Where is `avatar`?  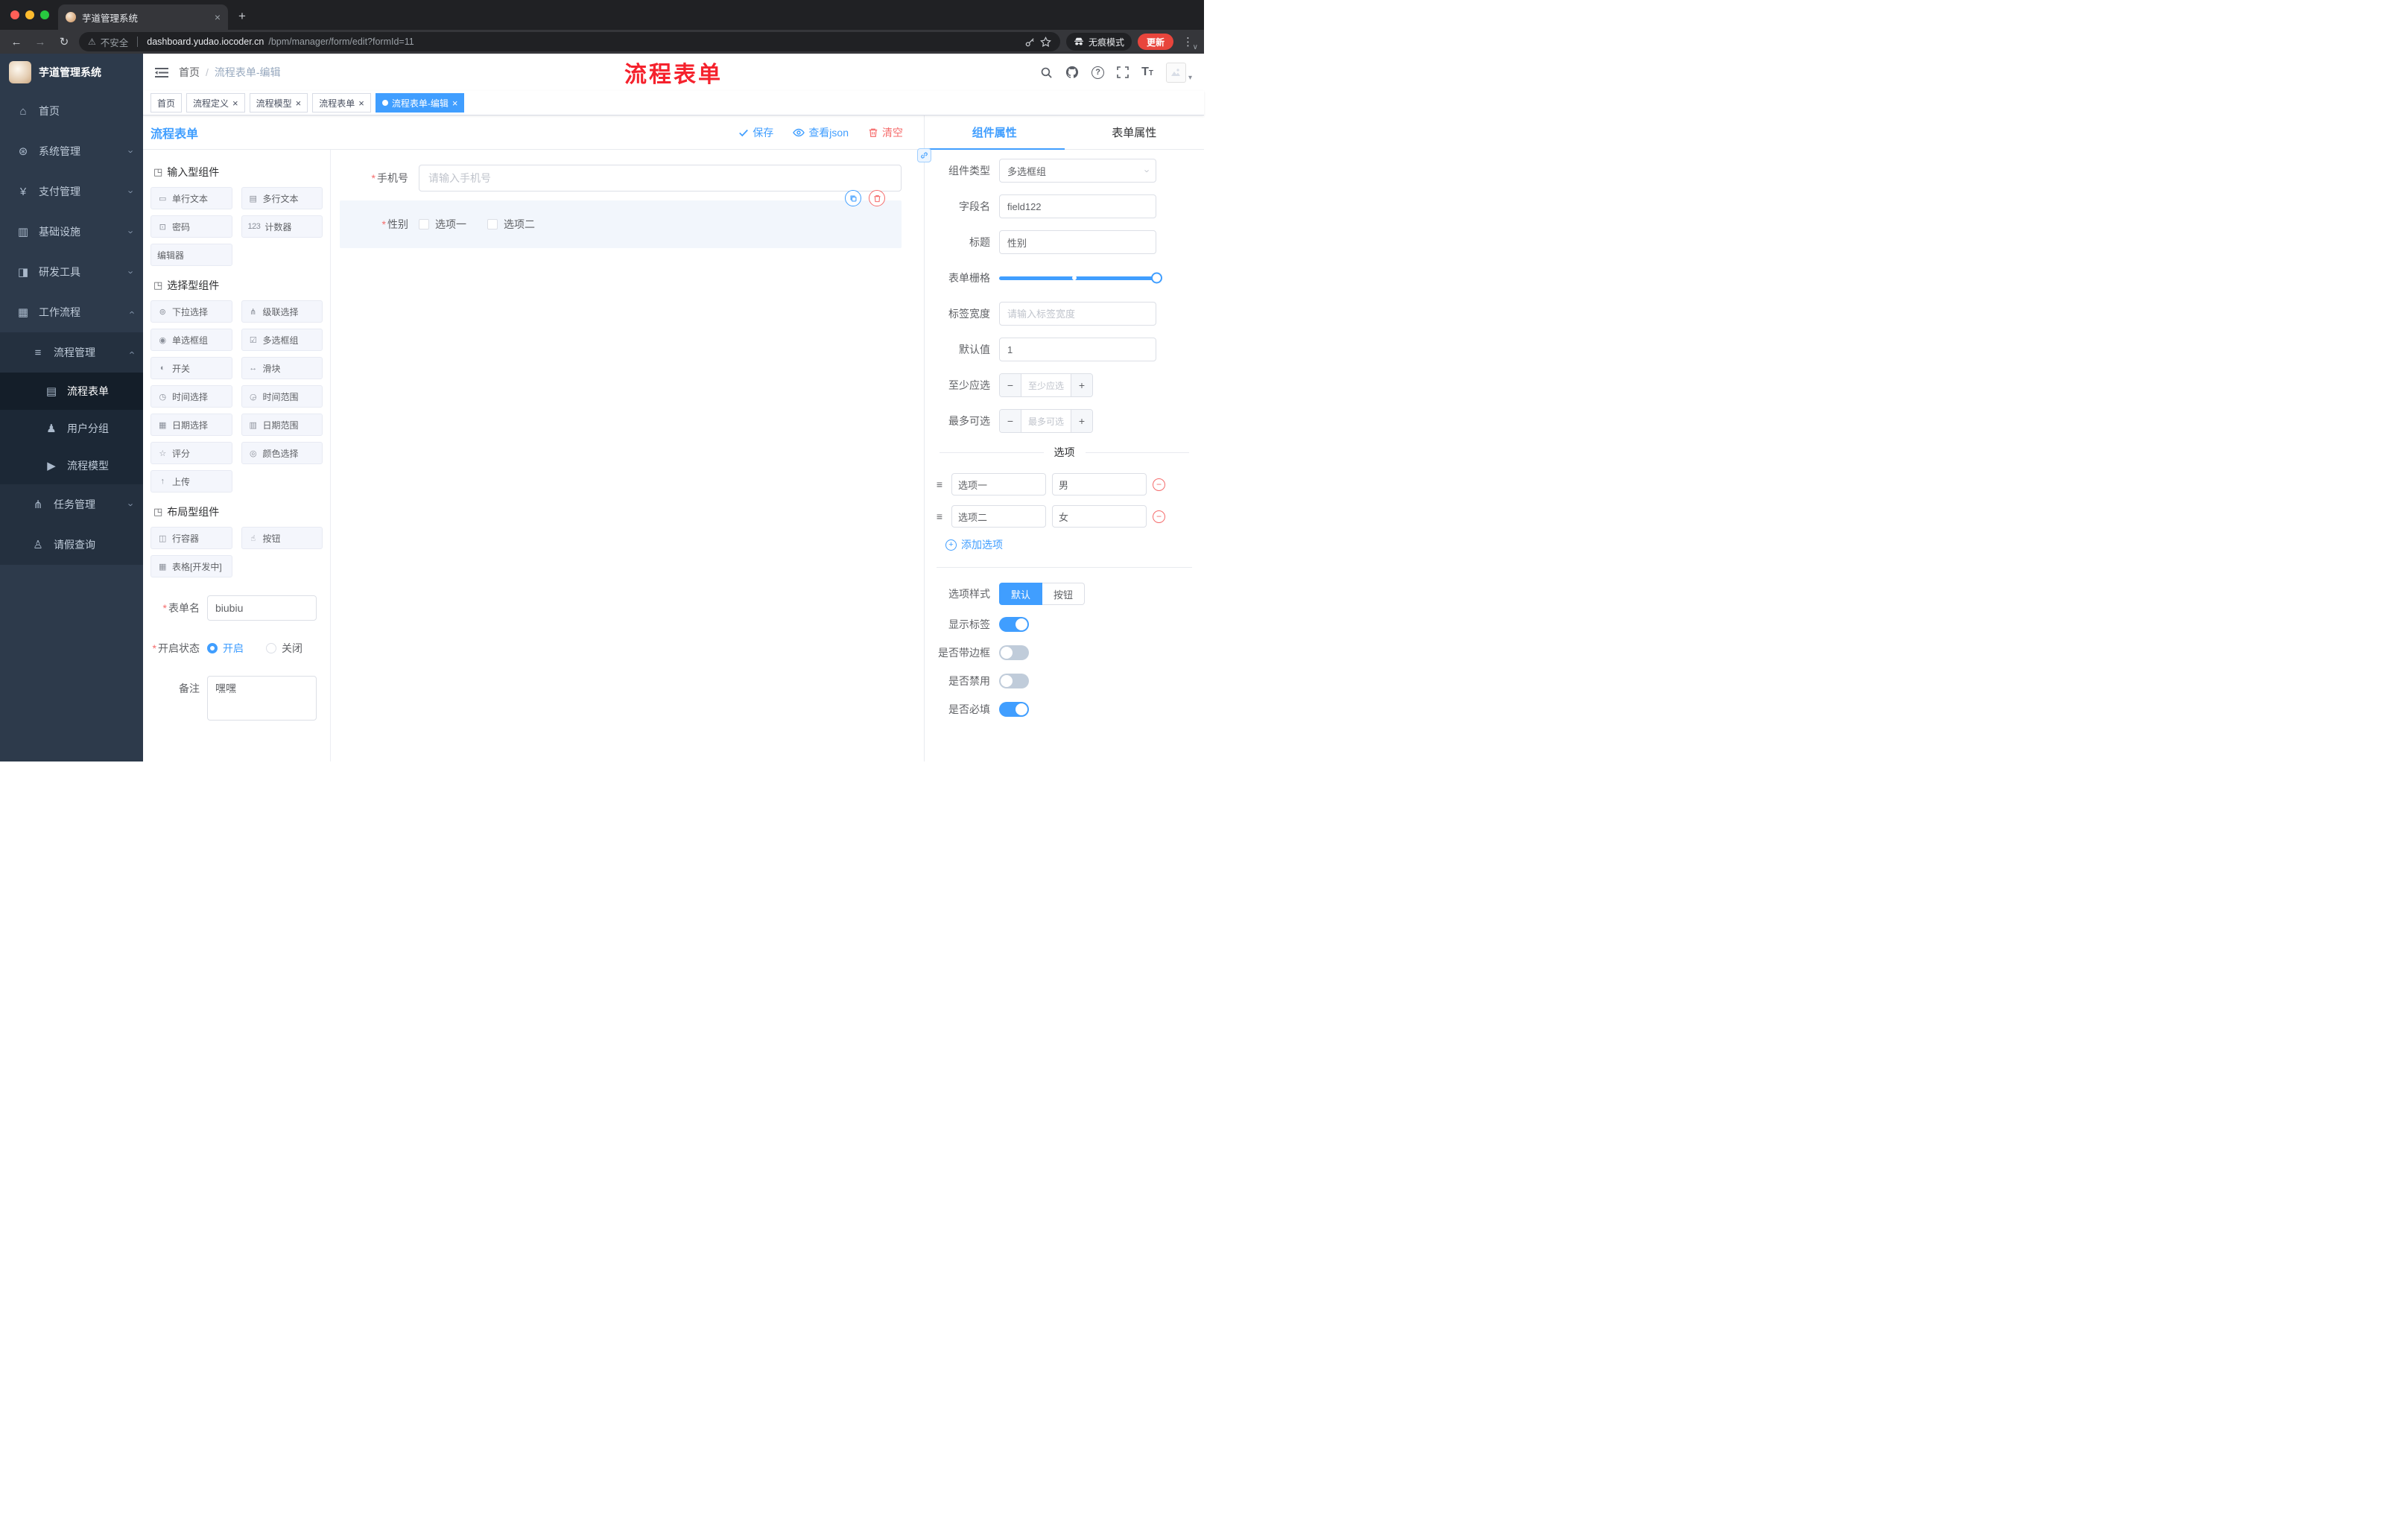 avatar is located at coordinates (1175, 72).